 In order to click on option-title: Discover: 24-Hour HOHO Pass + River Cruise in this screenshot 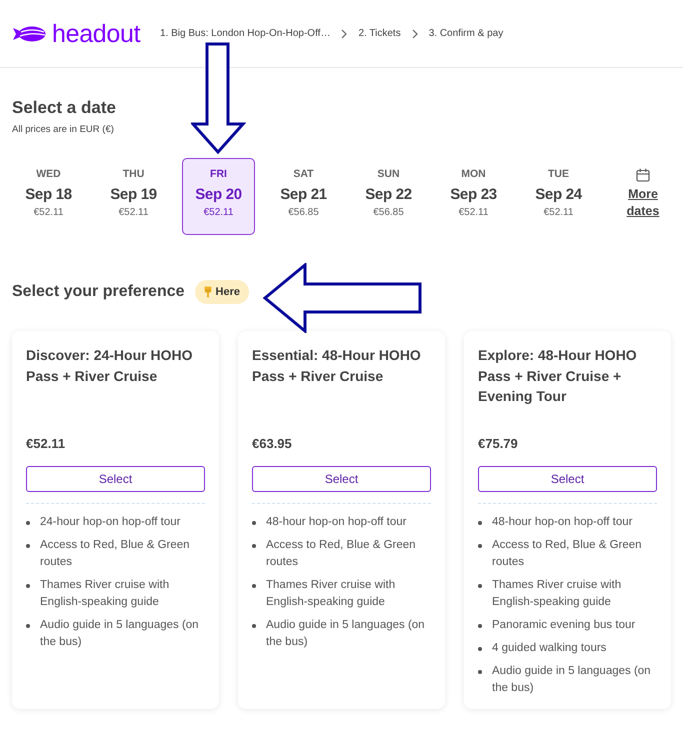, I will do `click(110, 366)`.